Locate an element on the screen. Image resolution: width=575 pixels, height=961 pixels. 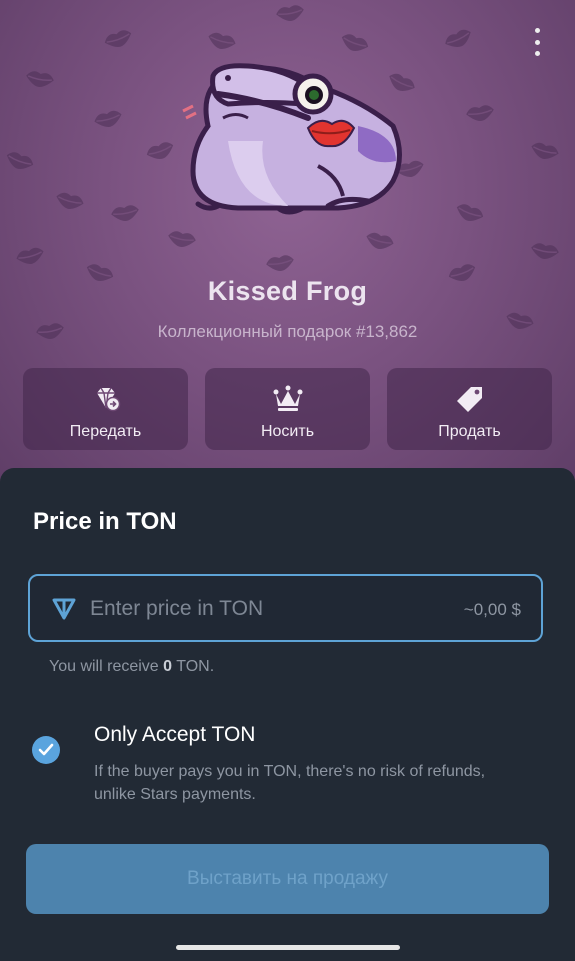
sell-label: Продать is located at coordinates (469, 431).